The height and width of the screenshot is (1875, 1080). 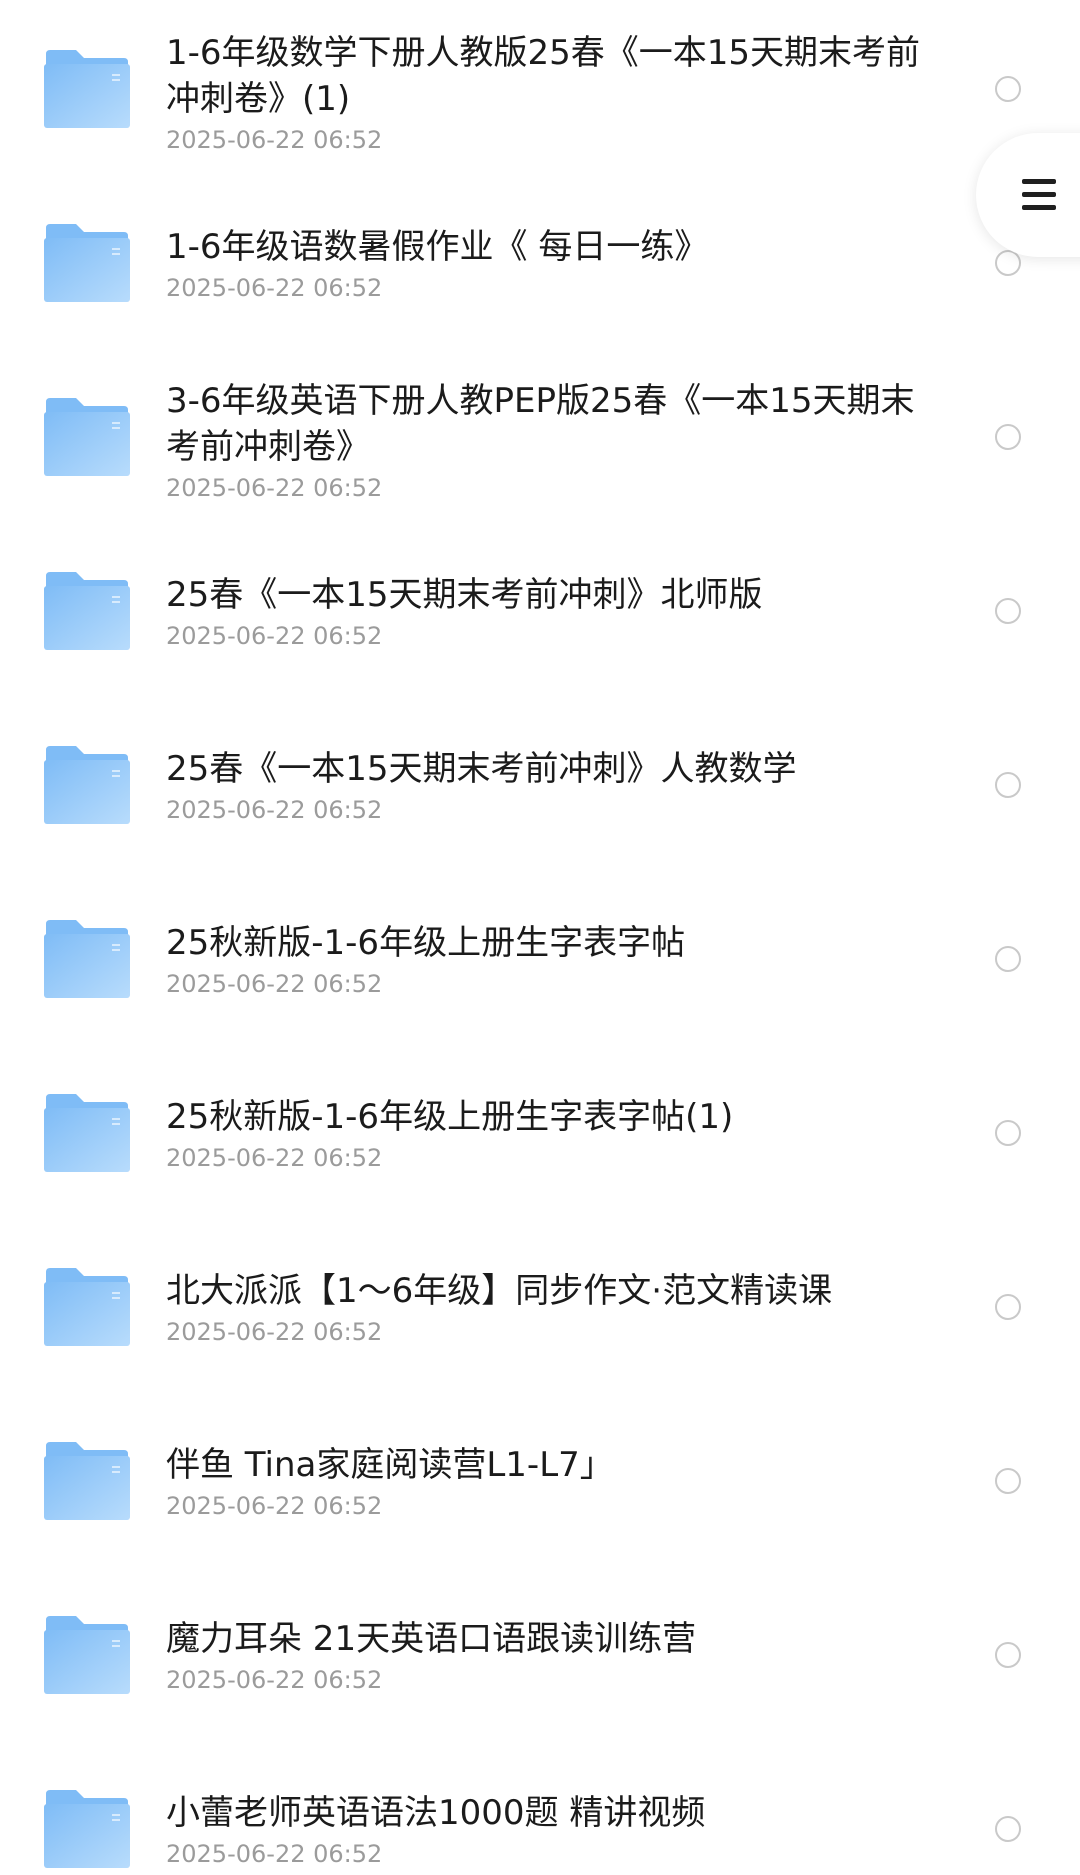 I want to click on list-item: 25秋新版-1-6年级上册生字表字帖(1) 2025-06-22 06:52, so click(x=540, y=1131).